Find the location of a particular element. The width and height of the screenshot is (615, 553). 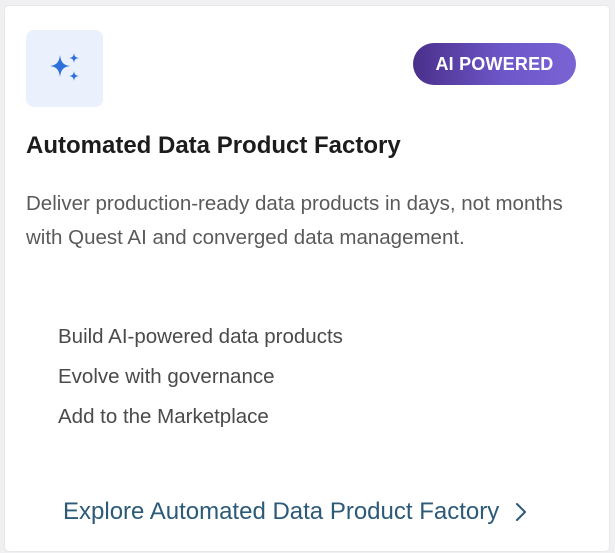

explore-link-label: Explore Automated Data Product Factory is located at coordinates (281, 511).